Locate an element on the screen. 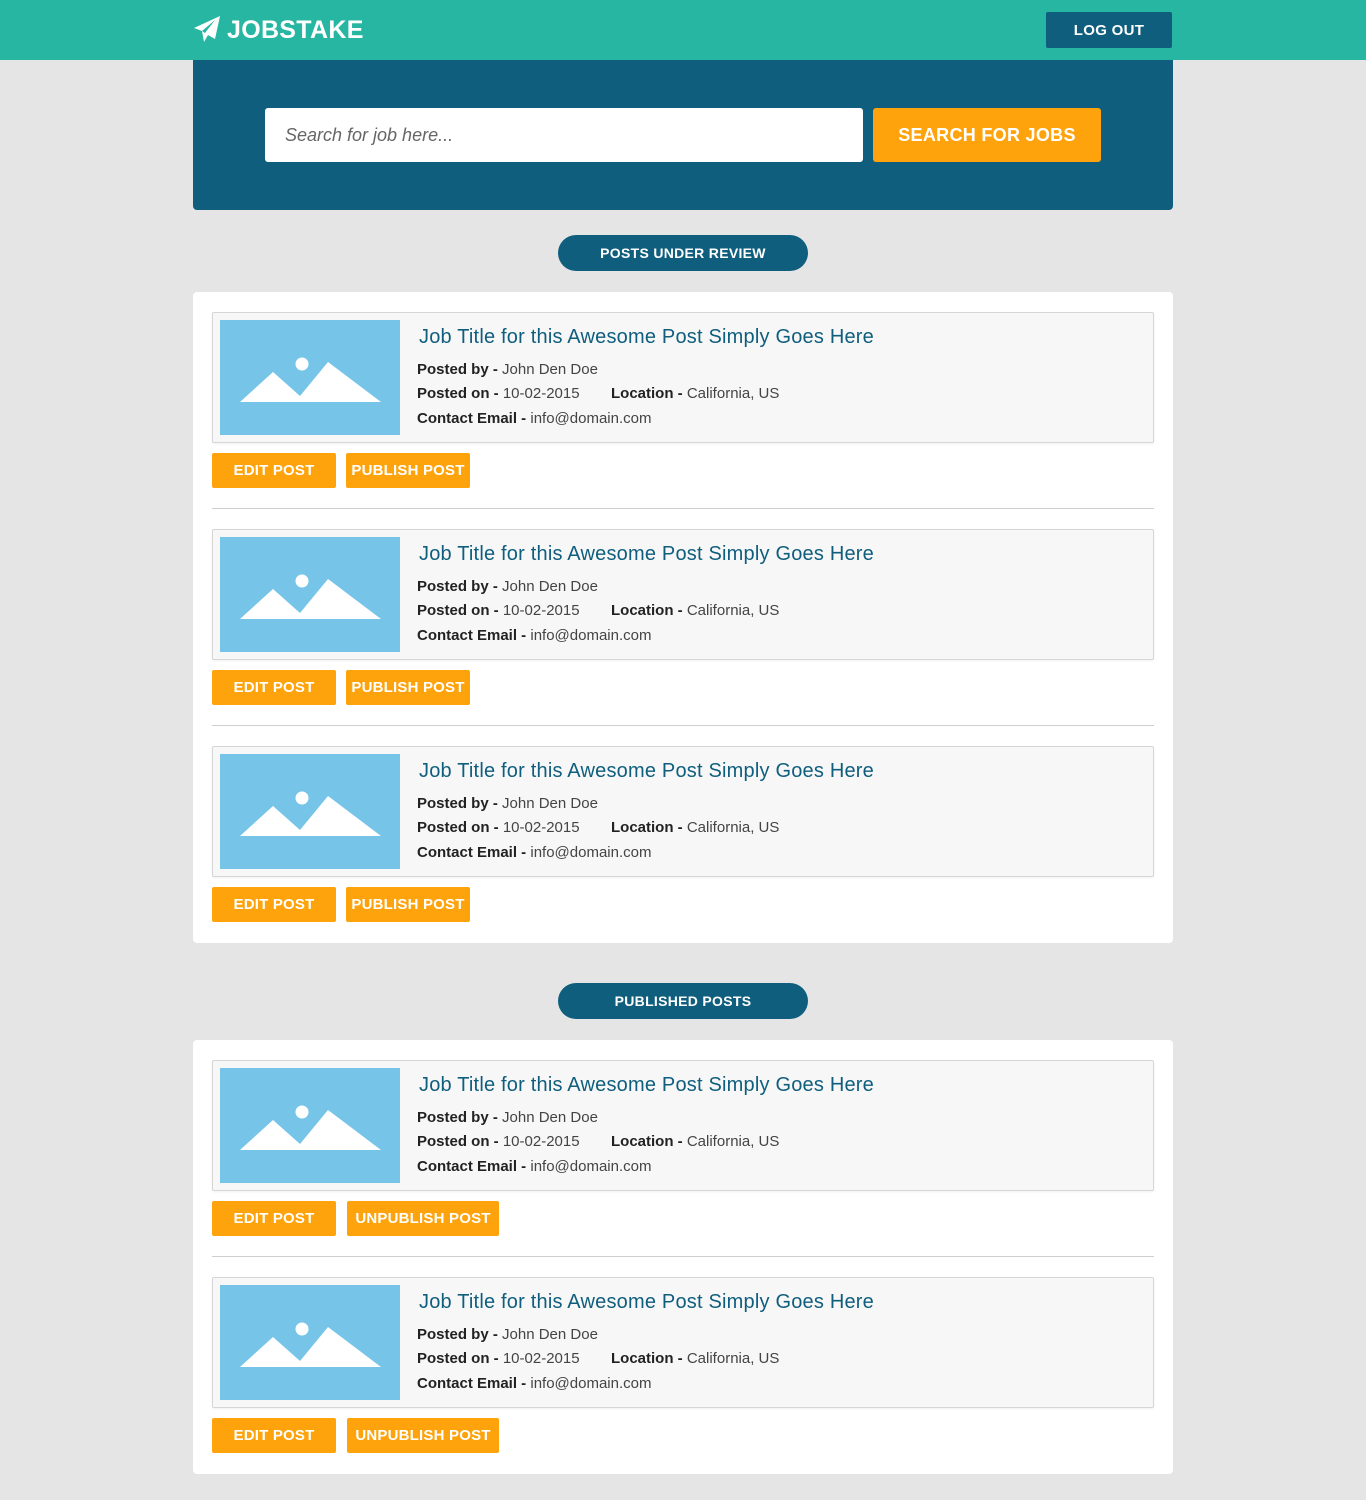 This screenshot has height=1500, width=1366. brand-logo: JOBSTAKE is located at coordinates (278, 30).